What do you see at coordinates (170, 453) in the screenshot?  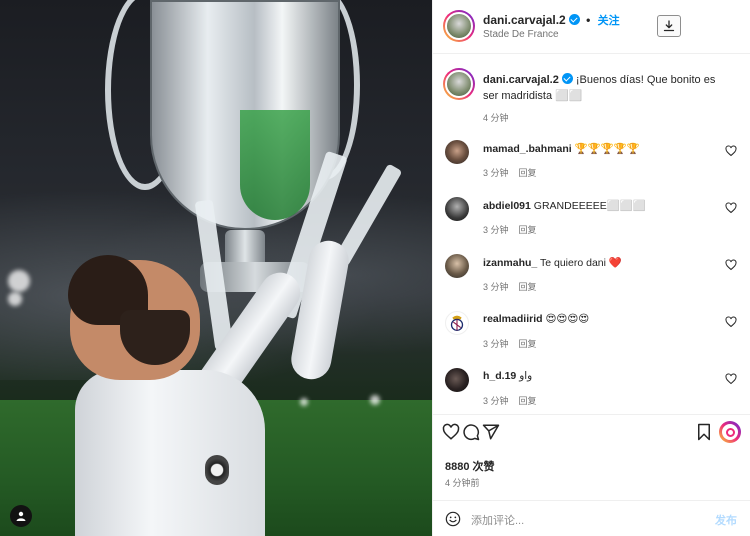 I see `player-shirt` at bounding box center [170, 453].